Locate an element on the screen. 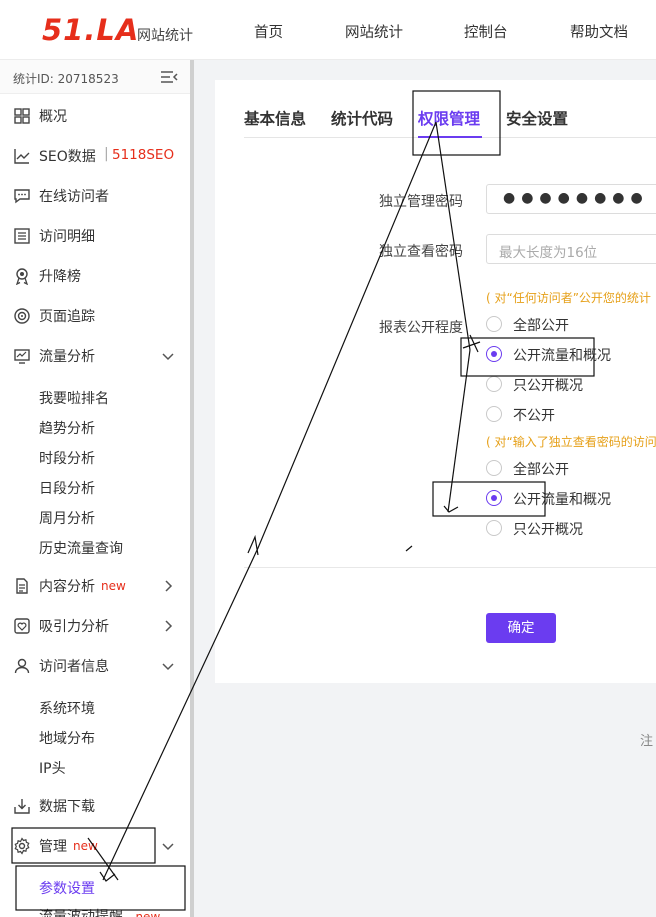 The image size is (656, 917). radio-any-overview-only is located at coordinates (494, 384).